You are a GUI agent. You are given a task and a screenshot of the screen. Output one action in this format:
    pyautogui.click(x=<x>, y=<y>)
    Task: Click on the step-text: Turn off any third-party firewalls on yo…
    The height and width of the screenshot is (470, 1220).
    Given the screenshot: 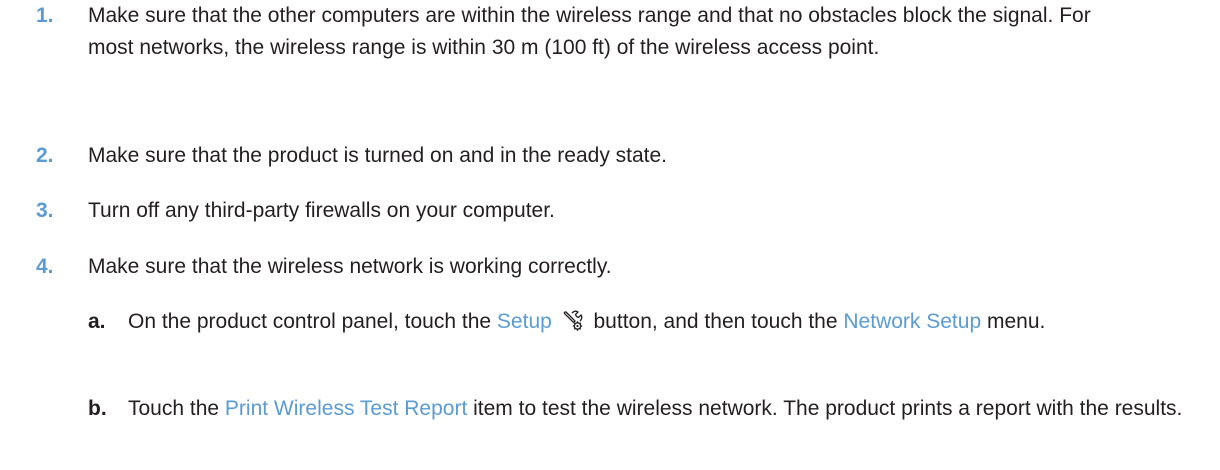 What is the action you would take?
    pyautogui.click(x=321, y=210)
    